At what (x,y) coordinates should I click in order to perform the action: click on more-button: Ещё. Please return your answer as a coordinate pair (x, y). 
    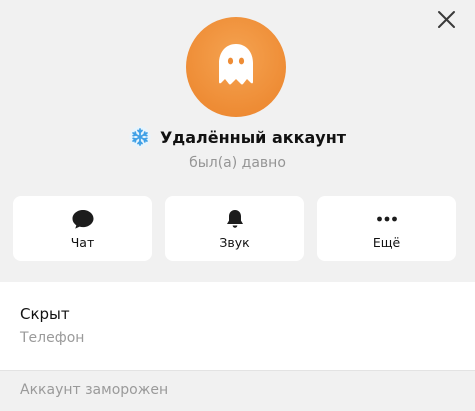
    Looking at the image, I should click on (386, 228).